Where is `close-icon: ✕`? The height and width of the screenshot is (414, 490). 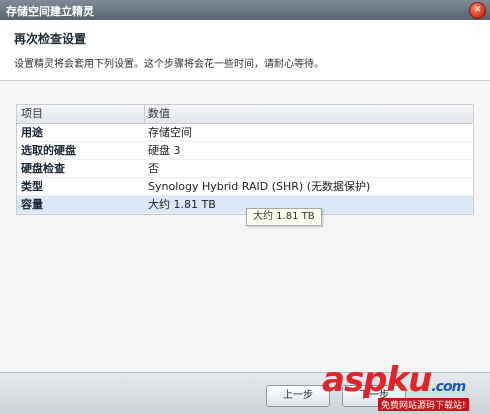 close-icon: ✕ is located at coordinates (477, 10).